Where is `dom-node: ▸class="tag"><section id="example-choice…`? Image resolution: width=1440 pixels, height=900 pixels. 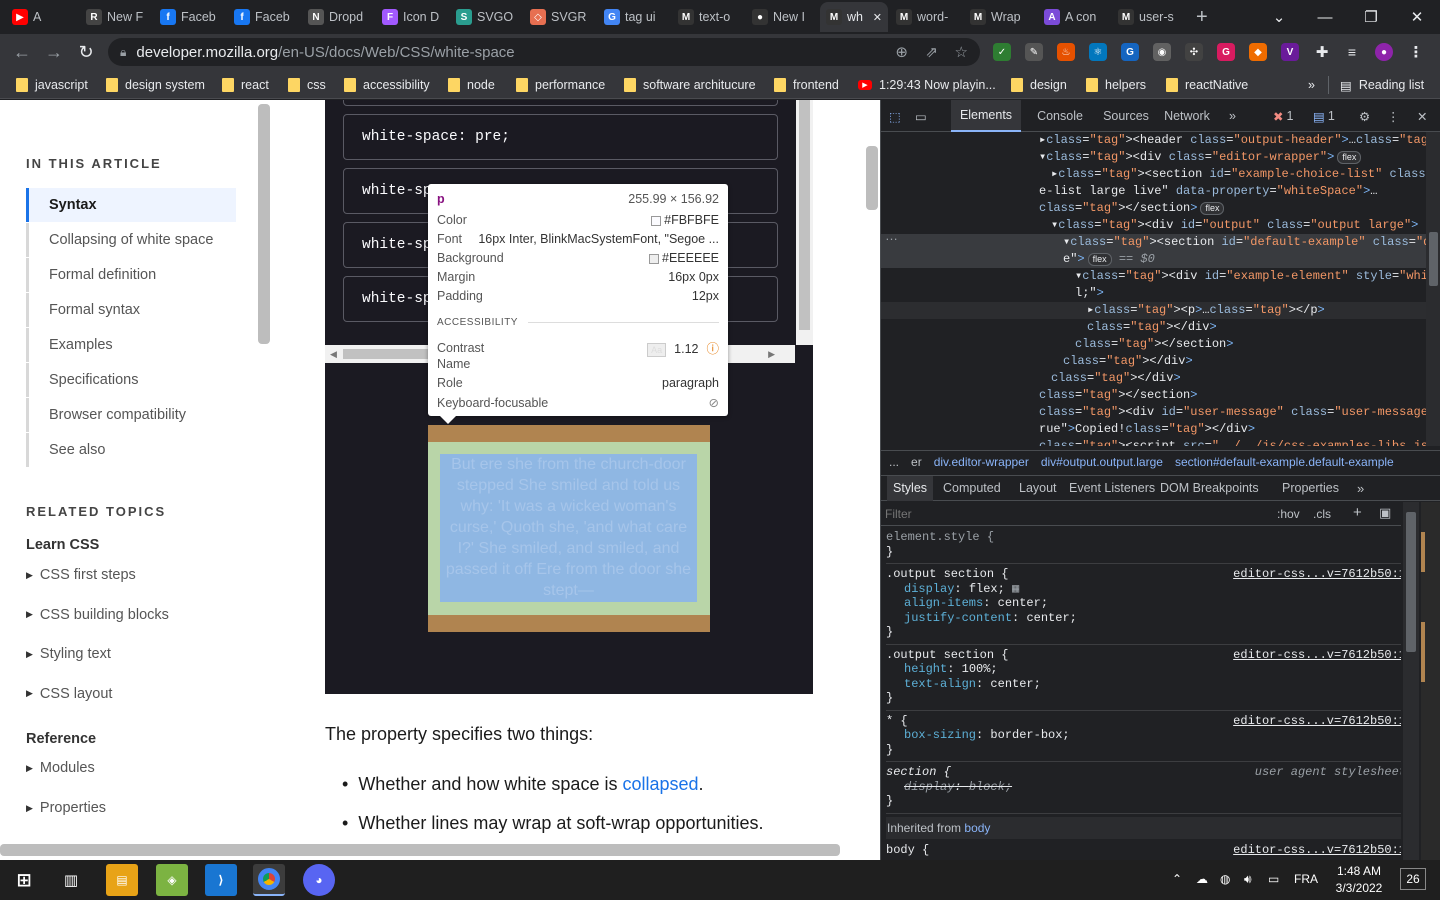 dom-node: ▸class="tag"><section id="example-choice… is located at coordinates (1153, 174).